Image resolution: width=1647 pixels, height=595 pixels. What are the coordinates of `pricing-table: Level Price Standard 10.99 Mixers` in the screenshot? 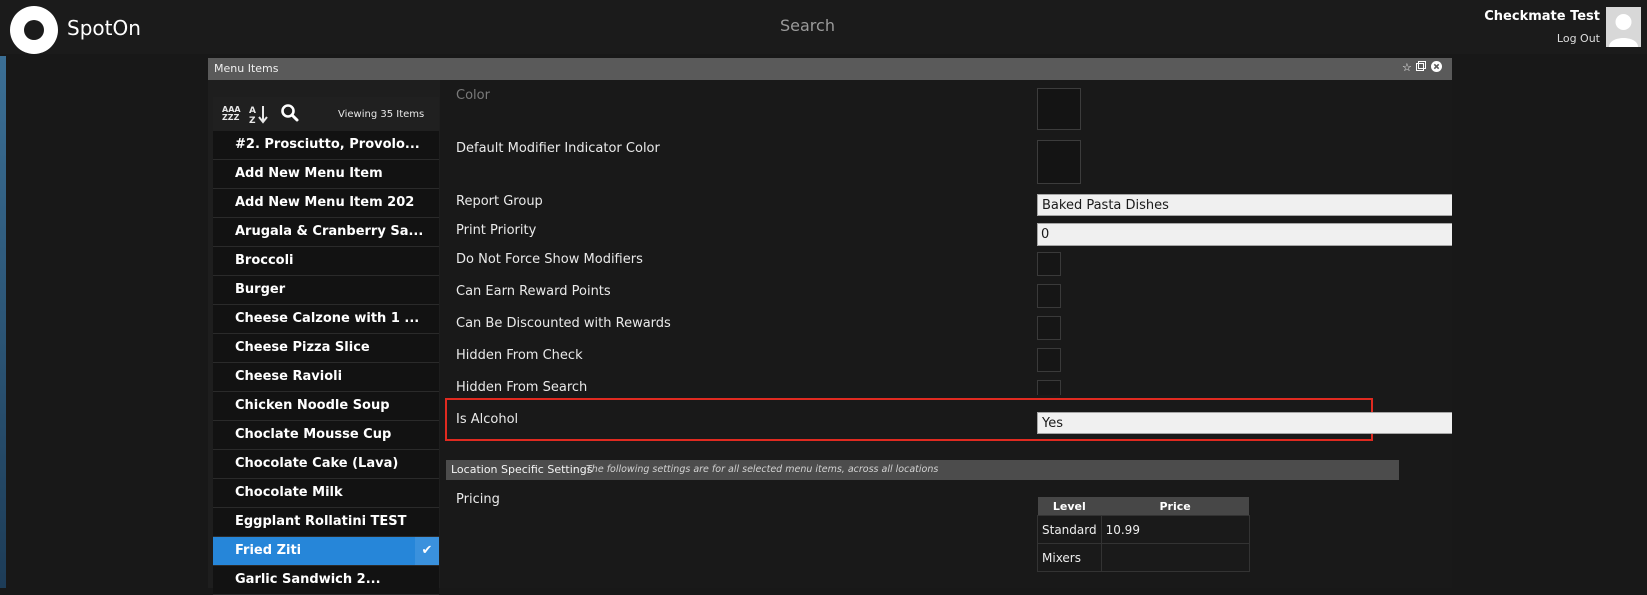 It's located at (1143, 534).